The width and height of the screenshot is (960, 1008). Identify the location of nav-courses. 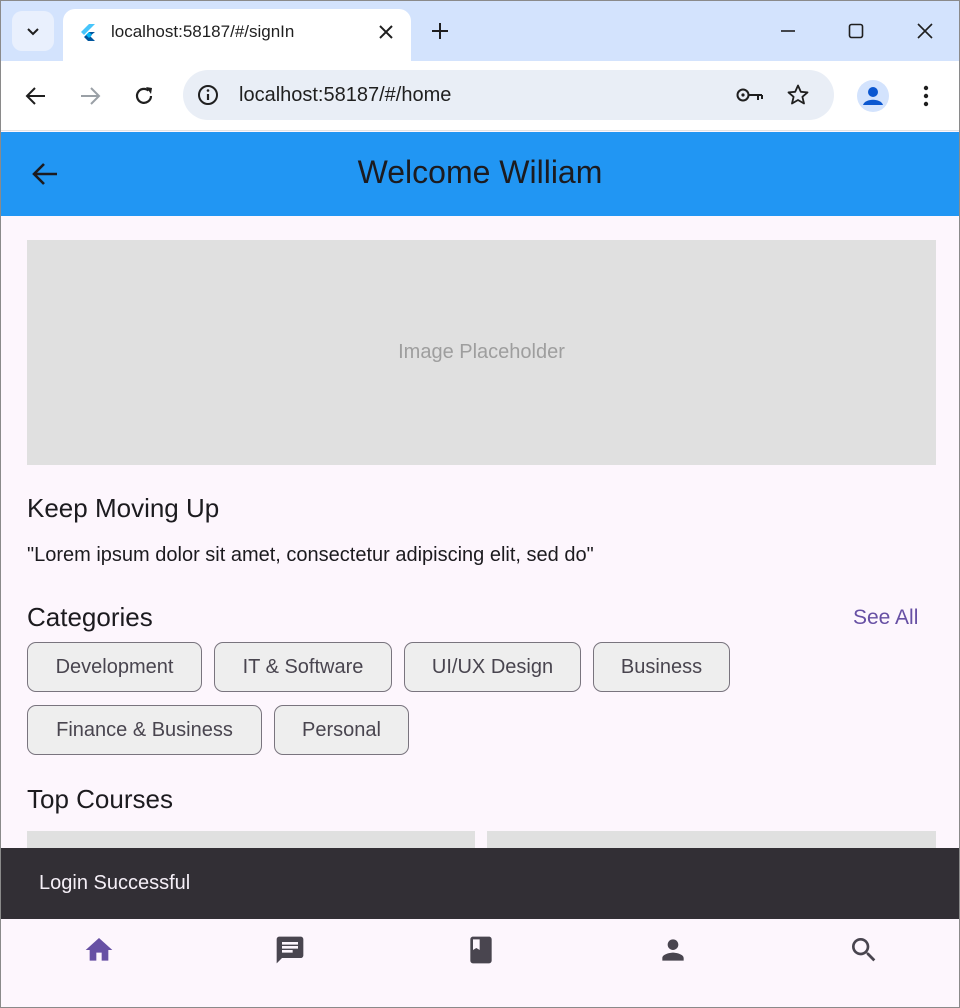
(481, 950).